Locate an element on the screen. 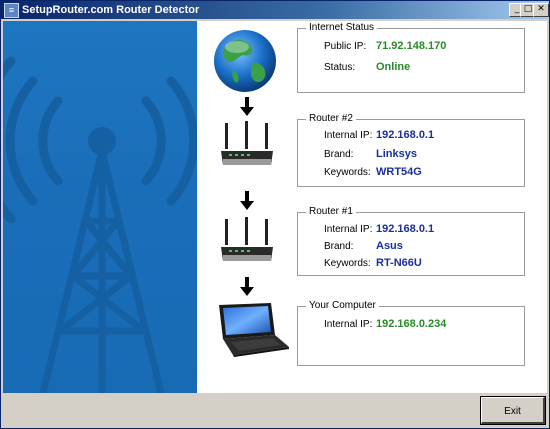 This screenshot has width=550, height=429. status-value: Online is located at coordinates (393, 67).